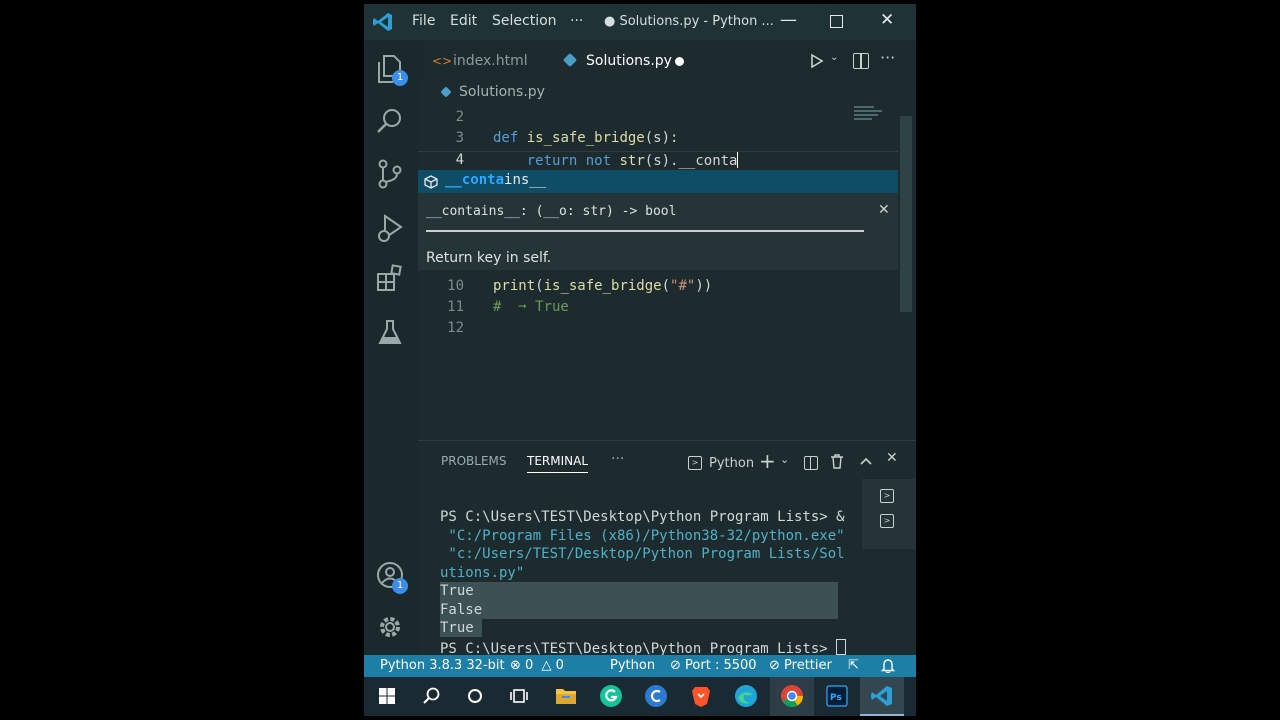  Describe the element at coordinates (515, 665) in the screenshot. I see `error-icon: ⊗` at that location.